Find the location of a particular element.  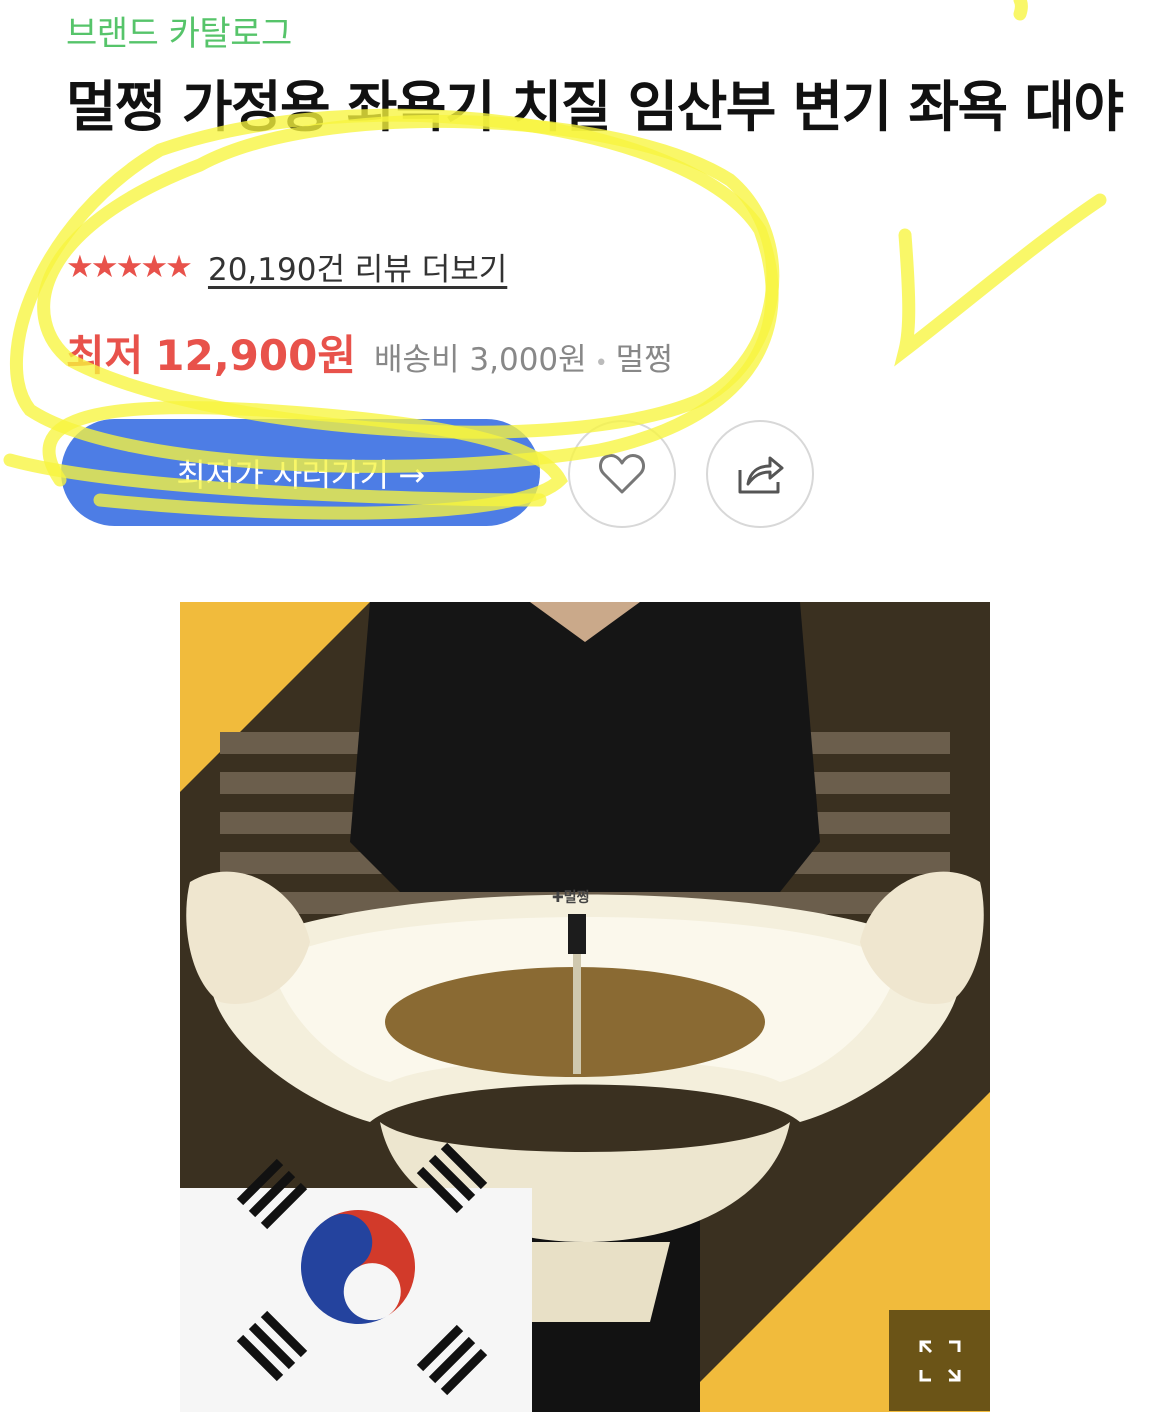

rating-row: ★★★★★ 20,190건 리뷰 더보기 is located at coordinates (286, 266).